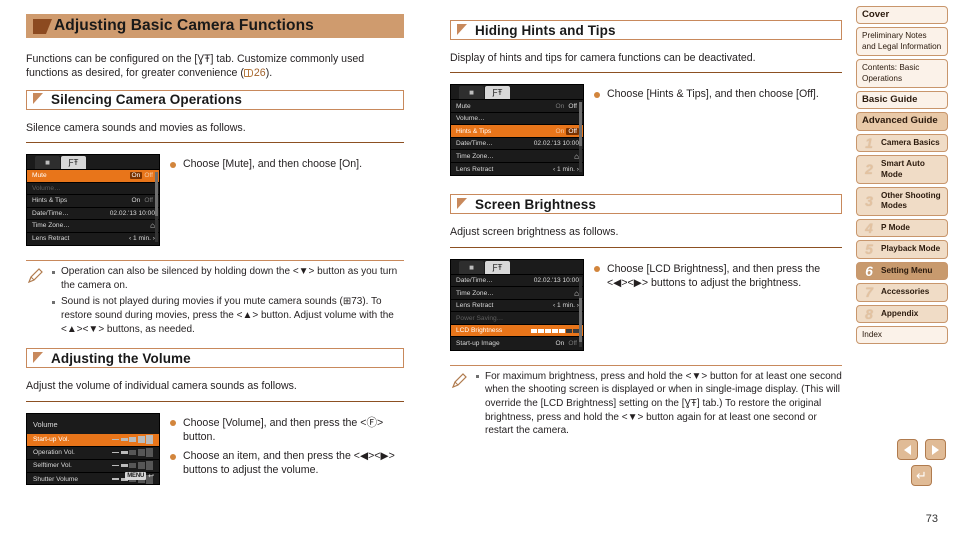  Describe the element at coordinates (287, 164) in the screenshot. I see `bullet-item: Choose [Mute], and then choose [On].` at that location.